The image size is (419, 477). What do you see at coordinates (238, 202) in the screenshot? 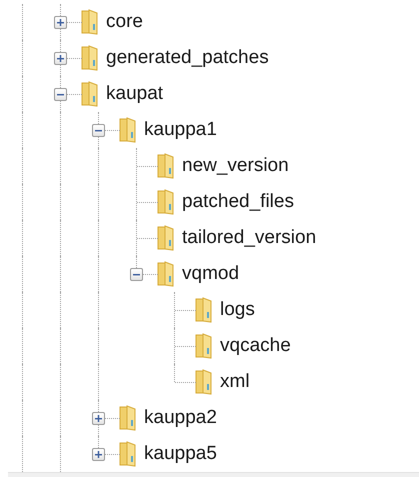
I see `folder-label: patched_files` at bounding box center [238, 202].